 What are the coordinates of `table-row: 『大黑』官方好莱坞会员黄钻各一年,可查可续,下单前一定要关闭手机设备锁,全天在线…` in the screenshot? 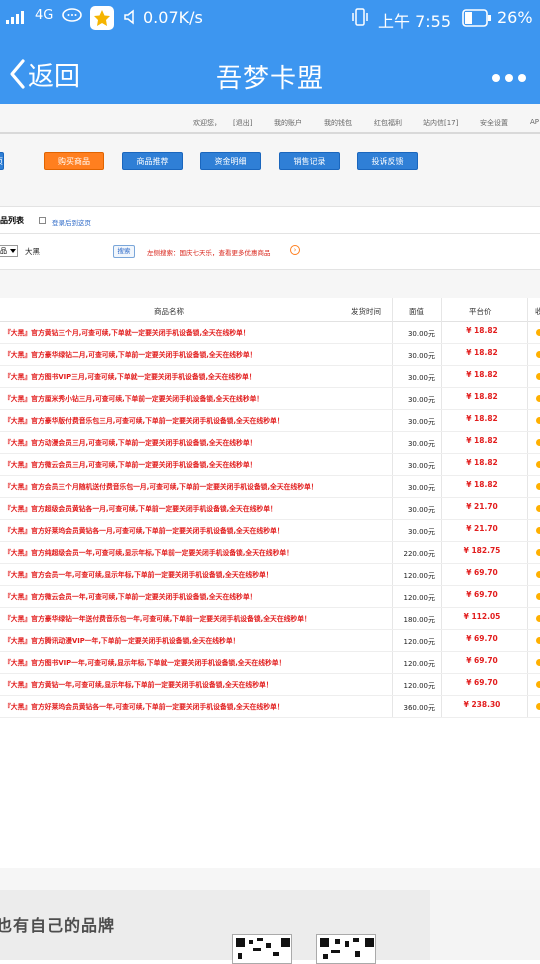 It's located at (270, 707).